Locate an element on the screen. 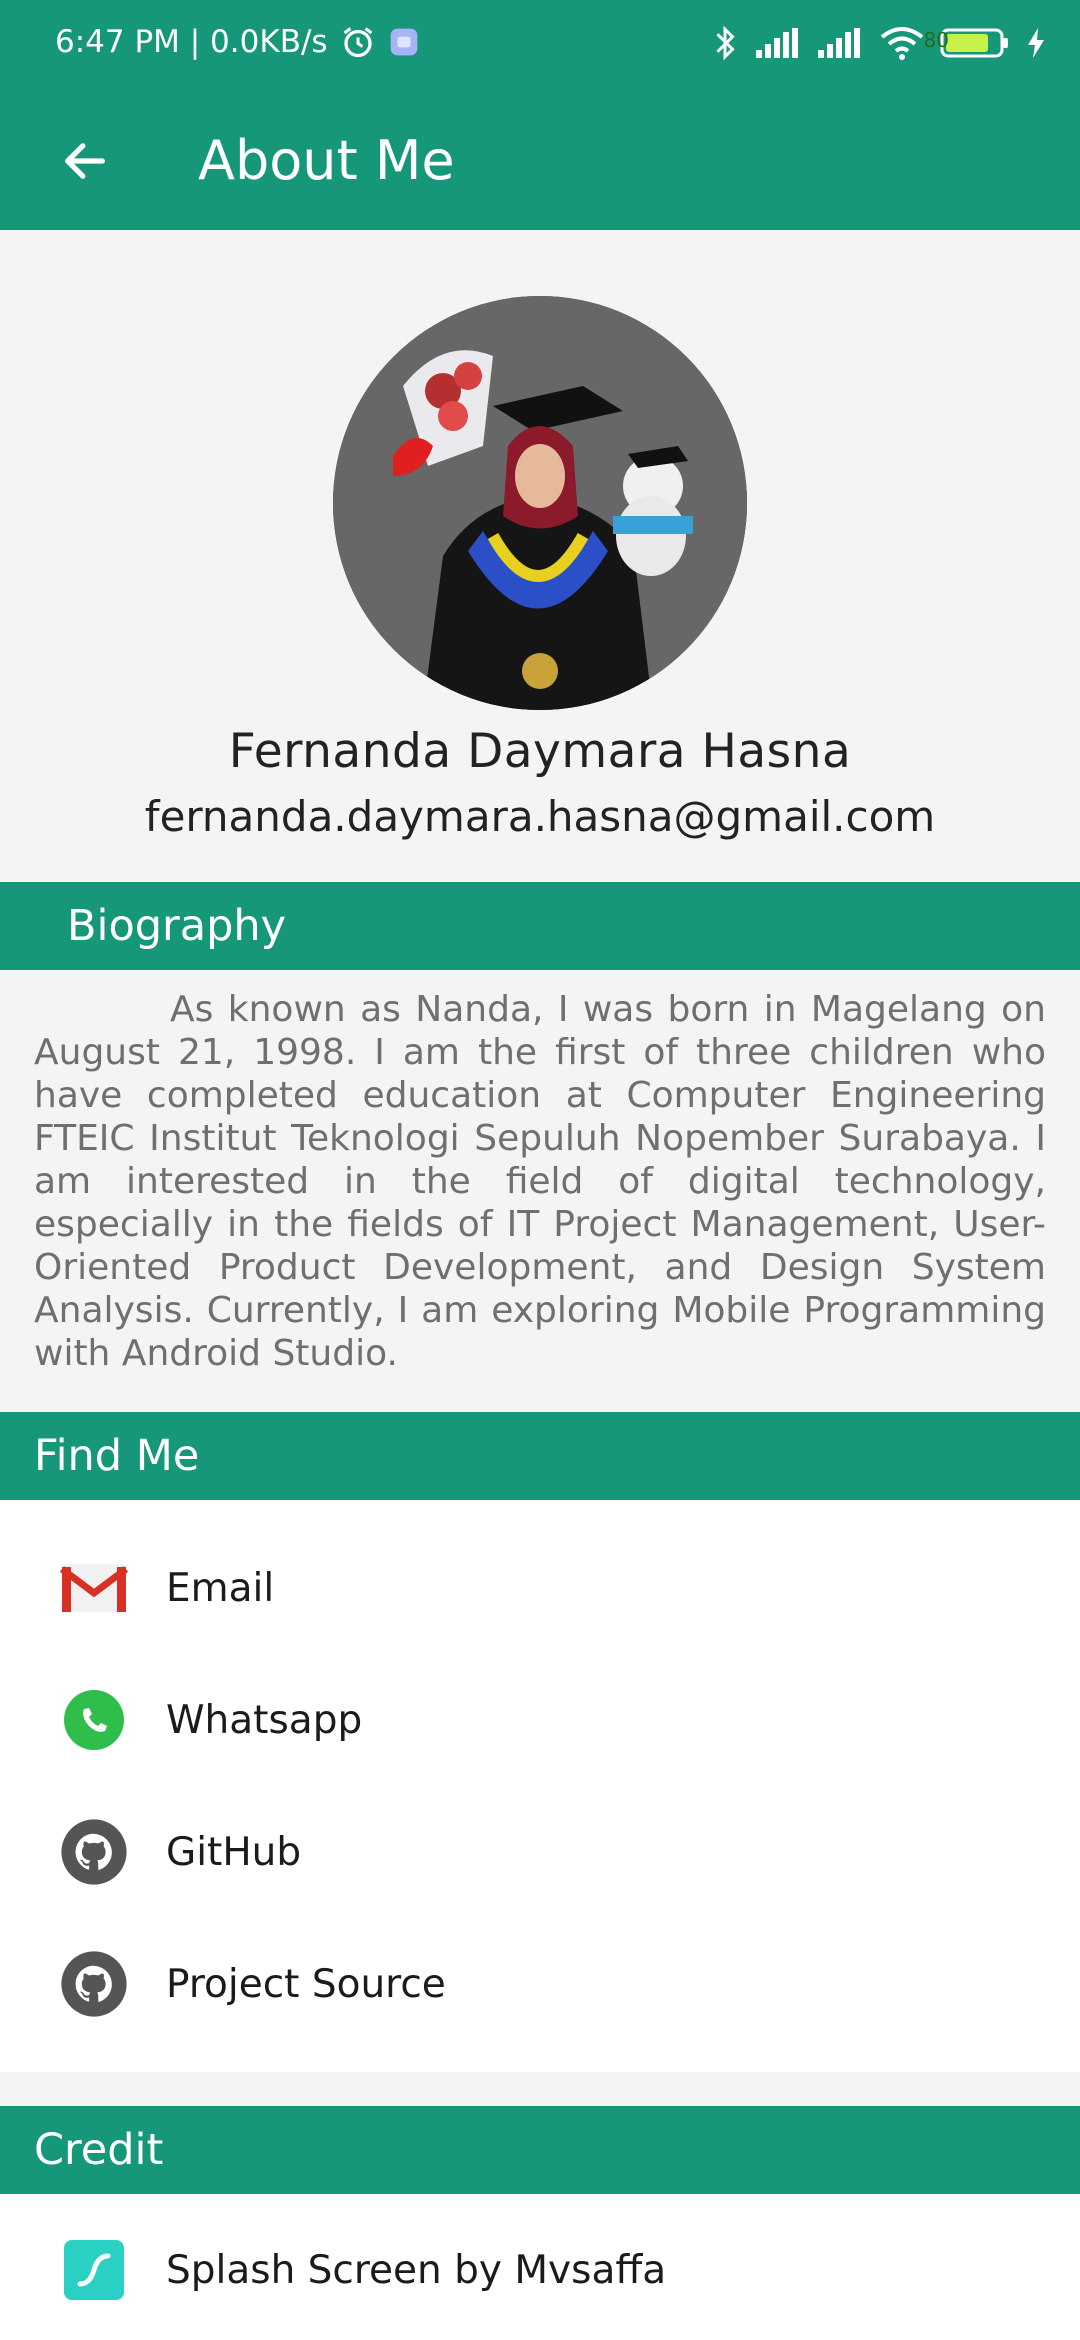 The image size is (1080, 2340). app-bar: About Me is located at coordinates (540, 161).